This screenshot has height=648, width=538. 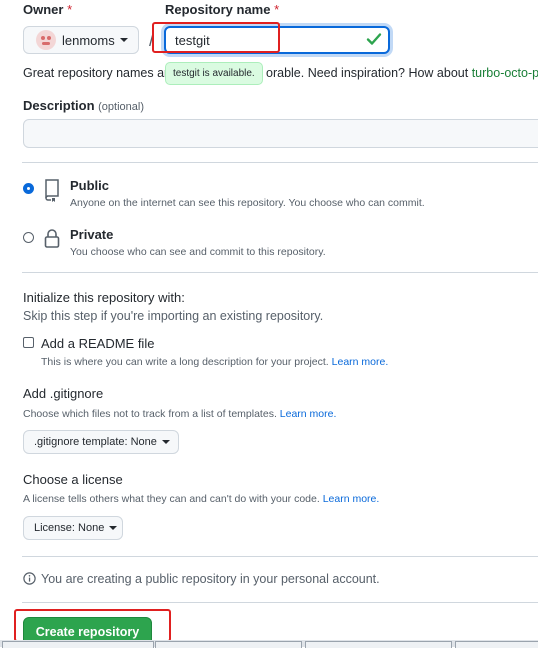 What do you see at coordinates (192, 40) in the screenshot?
I see `repository-name-value: testgit` at bounding box center [192, 40].